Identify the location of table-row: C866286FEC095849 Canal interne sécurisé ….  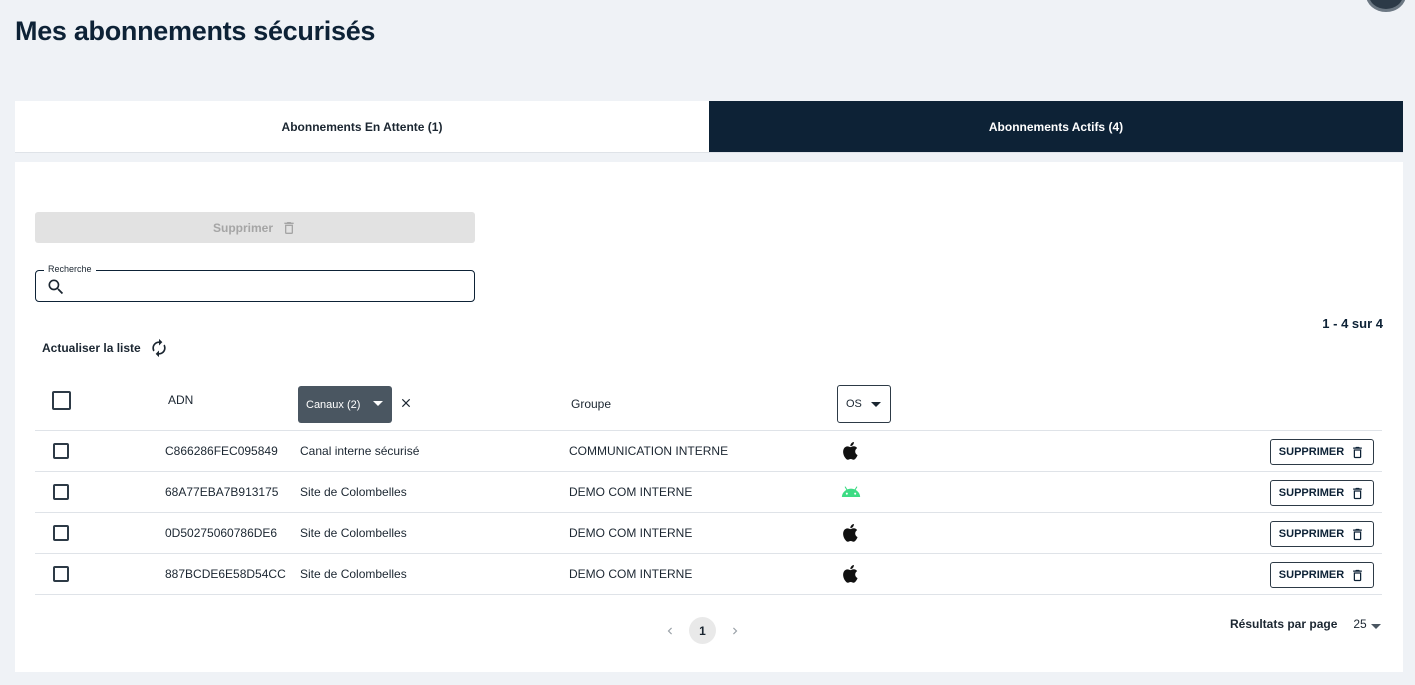
(708, 451).